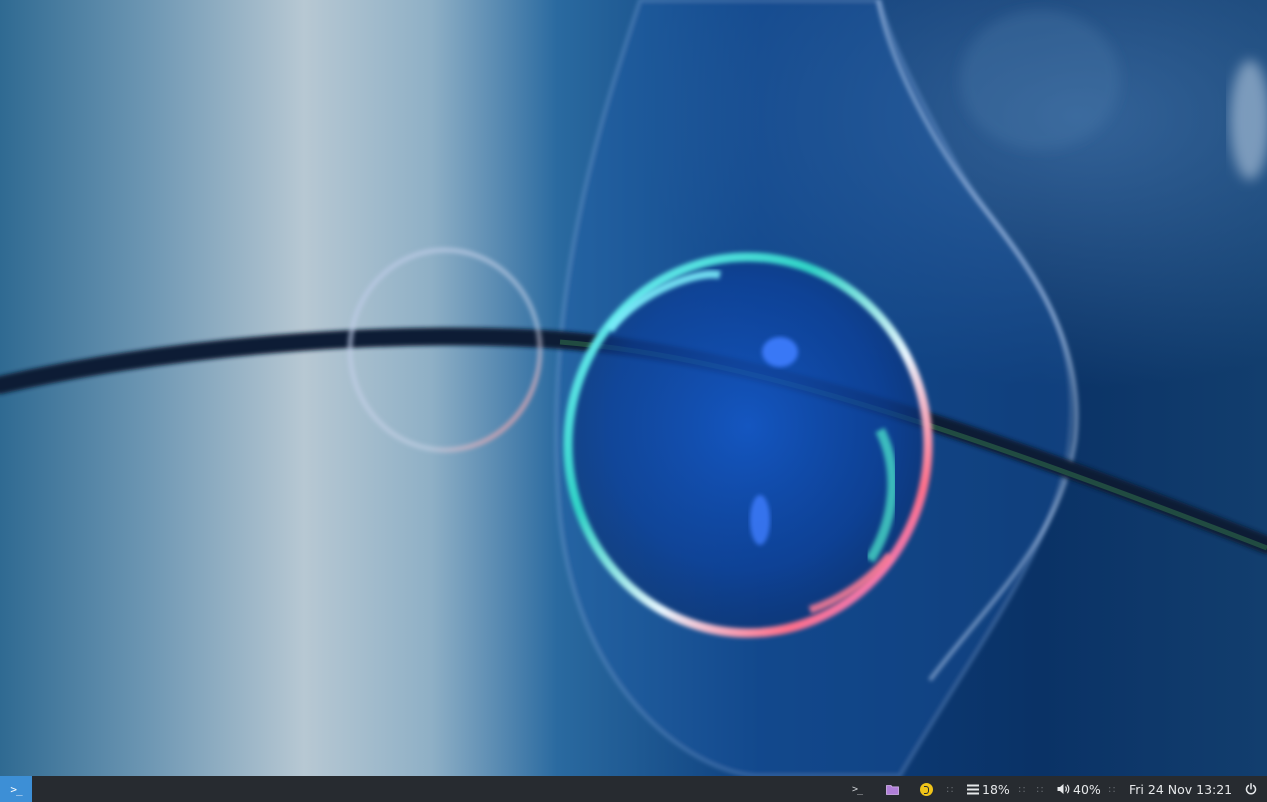  Describe the element at coordinates (1053, 789) in the screenshot. I see `system-tray: >_ :: 18% :: :: 40%:: Fri 24 Nov 13:21` at that location.